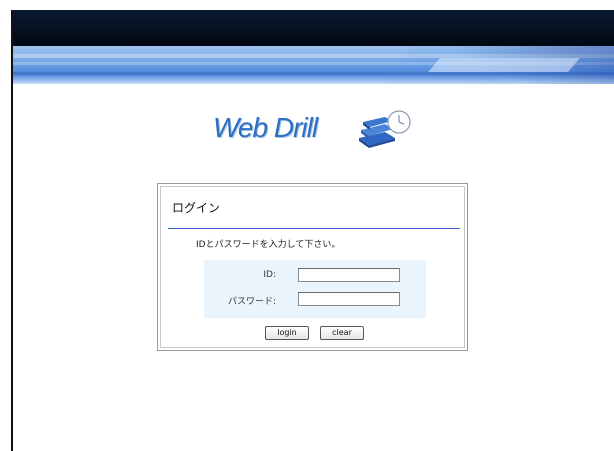 This screenshot has width=614, height=451. What do you see at coordinates (287, 333) in the screenshot?
I see `login-button: login` at bounding box center [287, 333].